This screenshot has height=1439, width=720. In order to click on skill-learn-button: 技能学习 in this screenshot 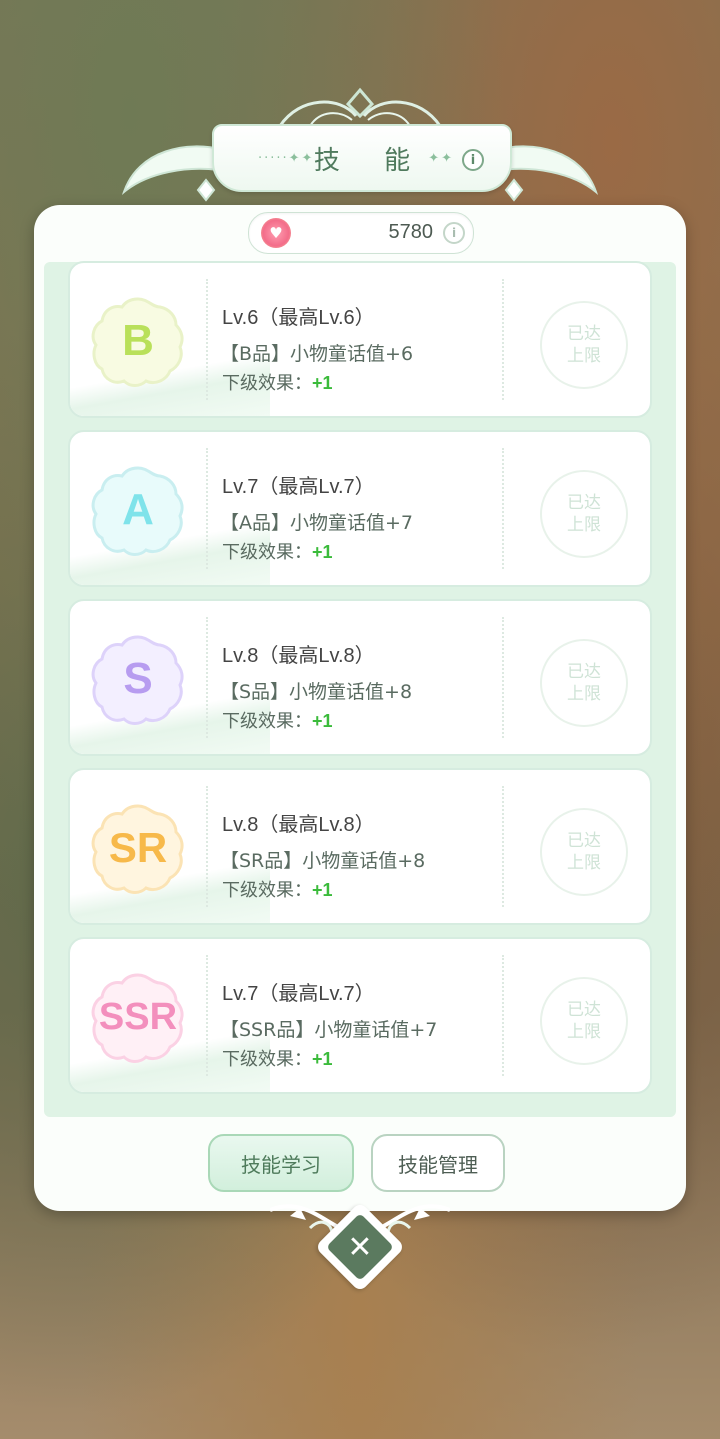, I will do `click(281, 1163)`.